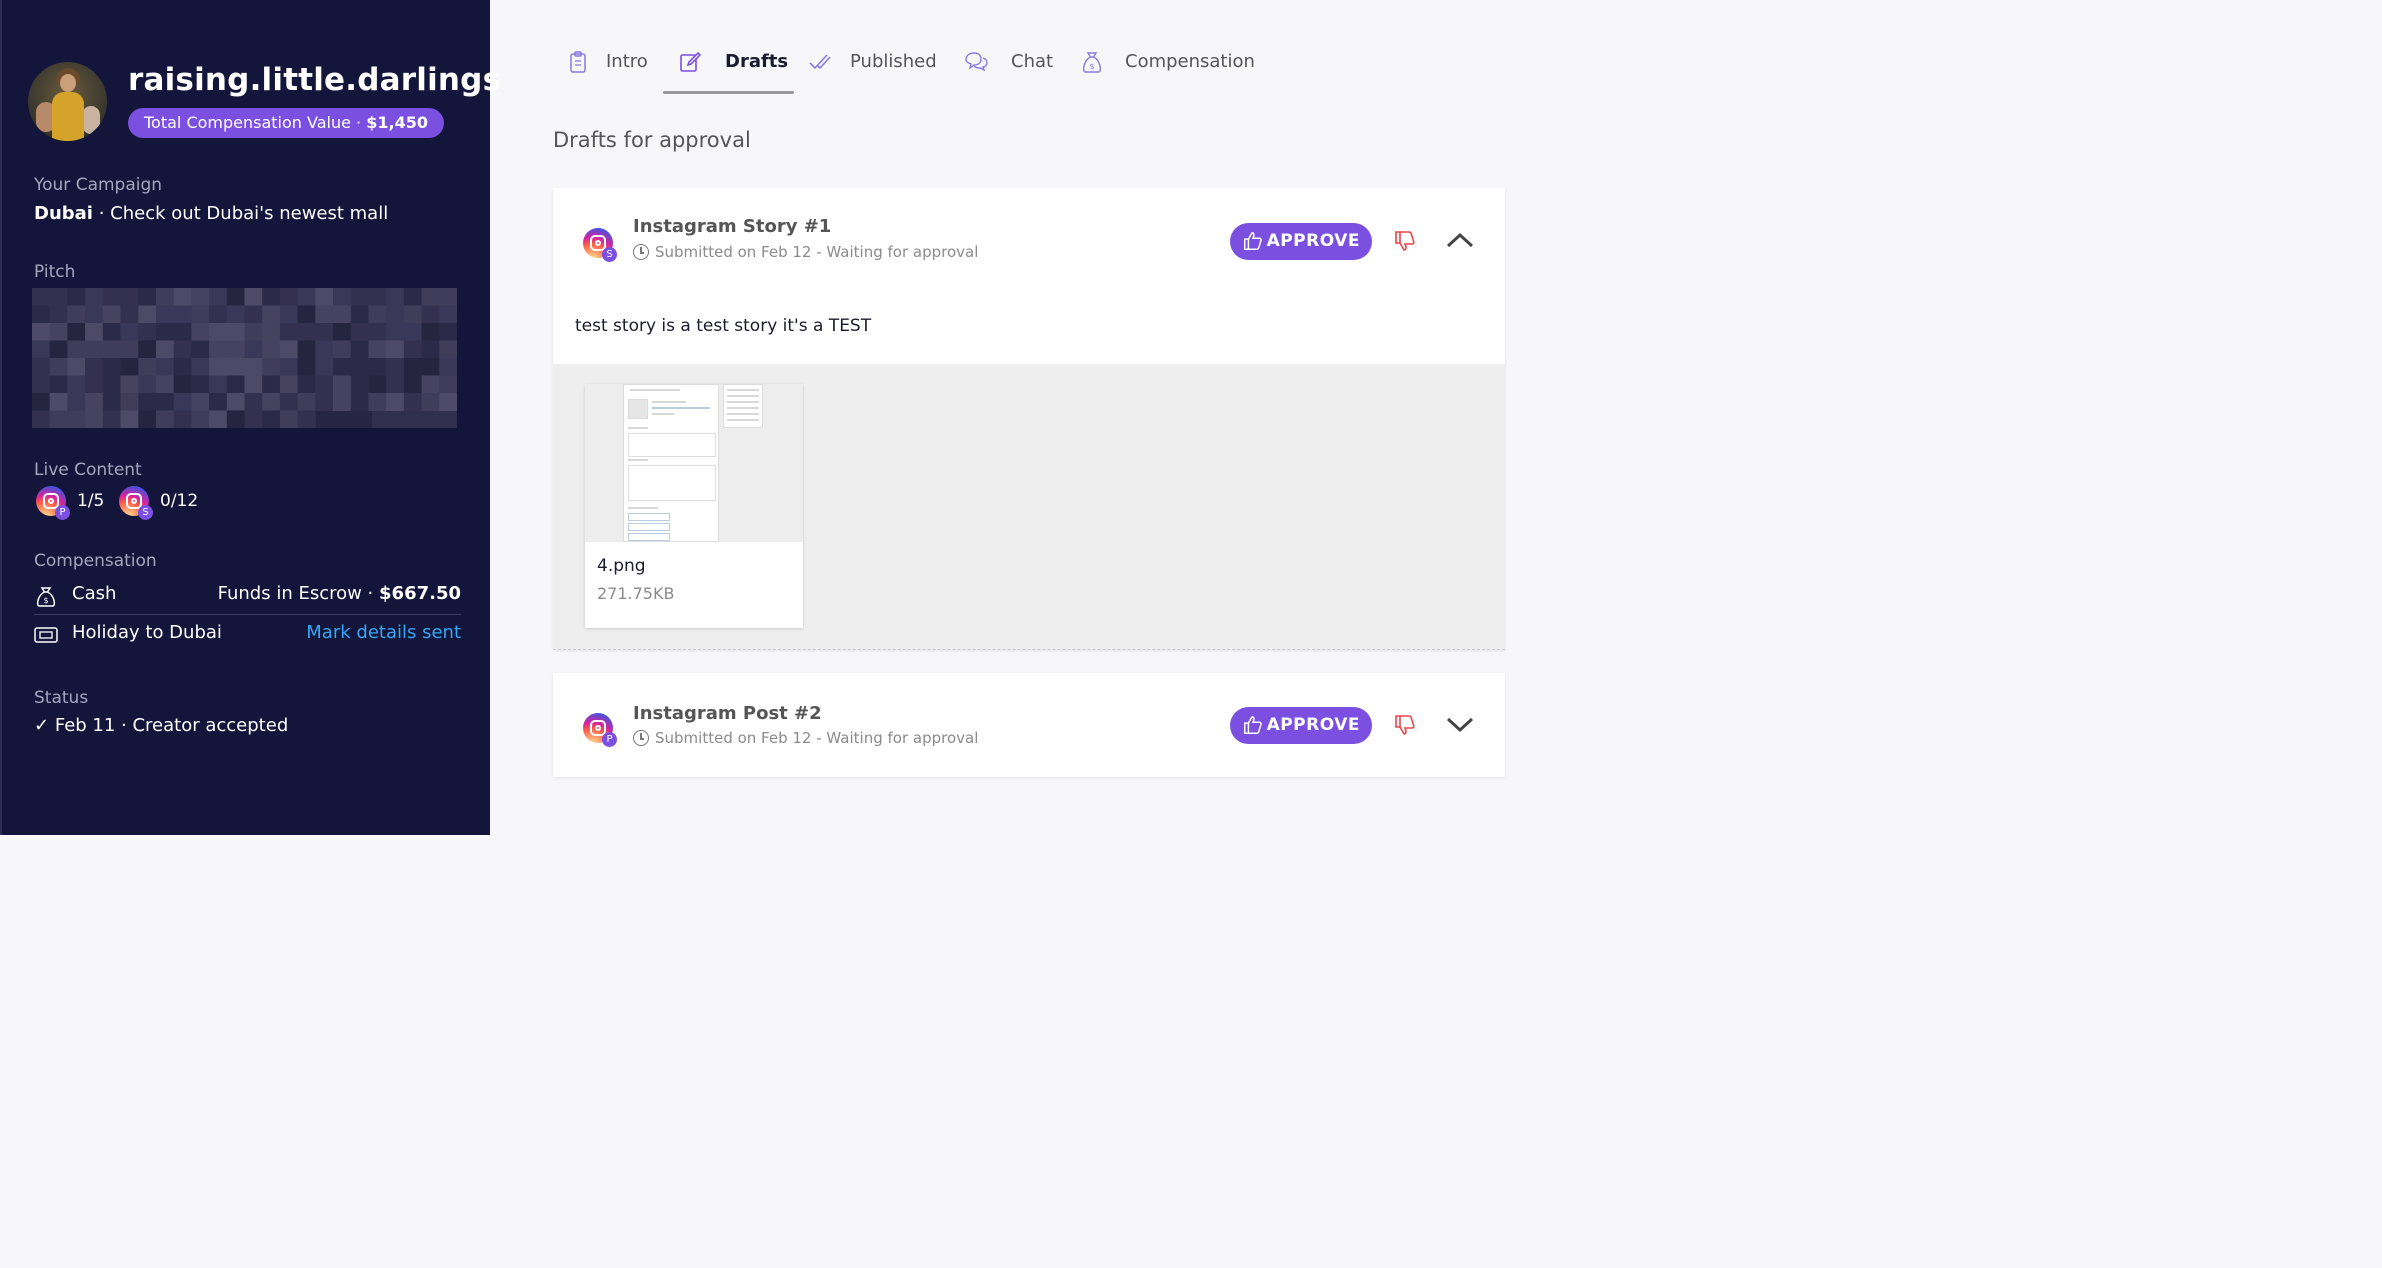 This screenshot has height=1268, width=2382. I want to click on cash-label: Cash, so click(94, 593).